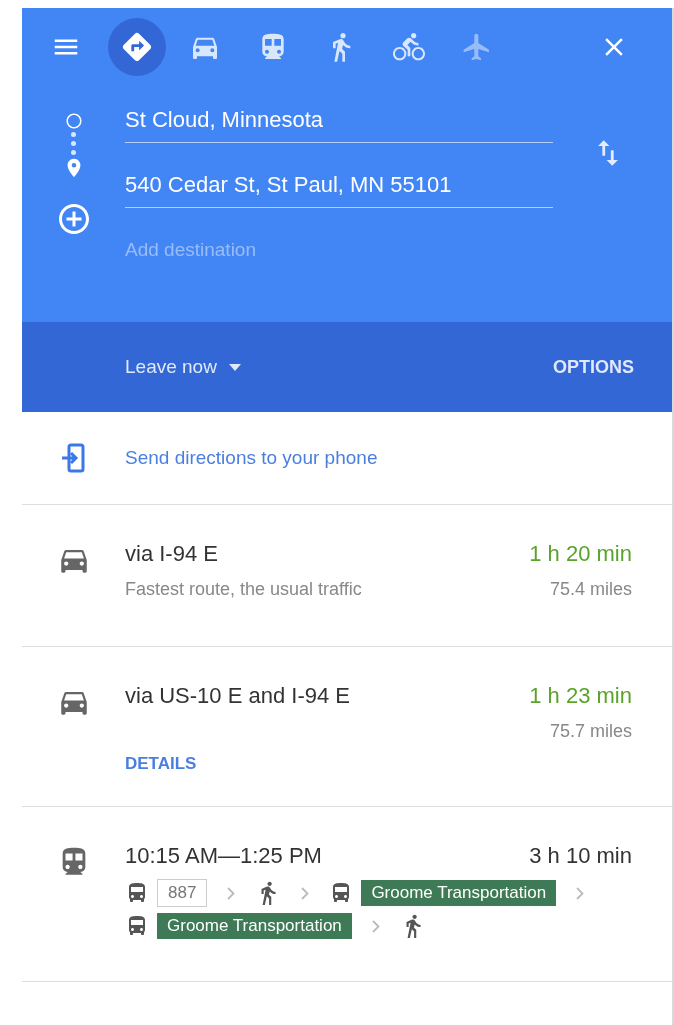  I want to click on add-destination-field: Add destination, so click(275, 250).